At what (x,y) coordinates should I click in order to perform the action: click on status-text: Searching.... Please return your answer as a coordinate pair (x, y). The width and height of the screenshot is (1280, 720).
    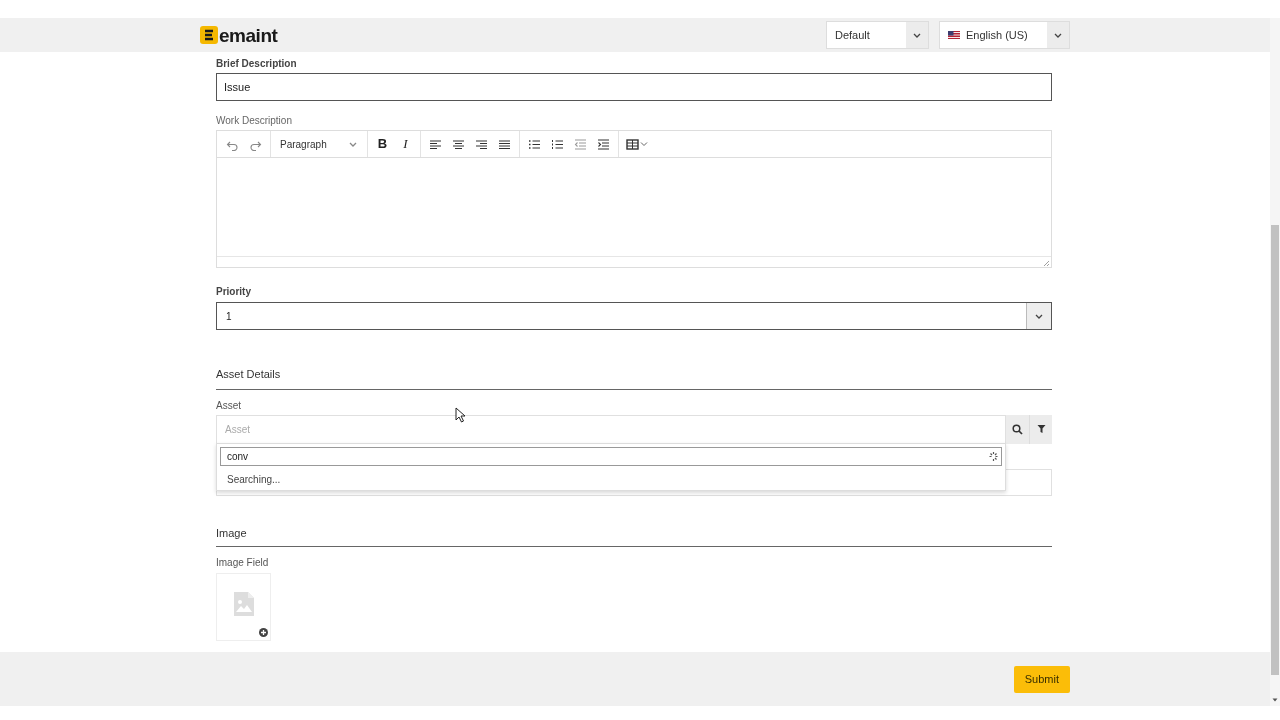
    Looking at the image, I should click on (253, 479).